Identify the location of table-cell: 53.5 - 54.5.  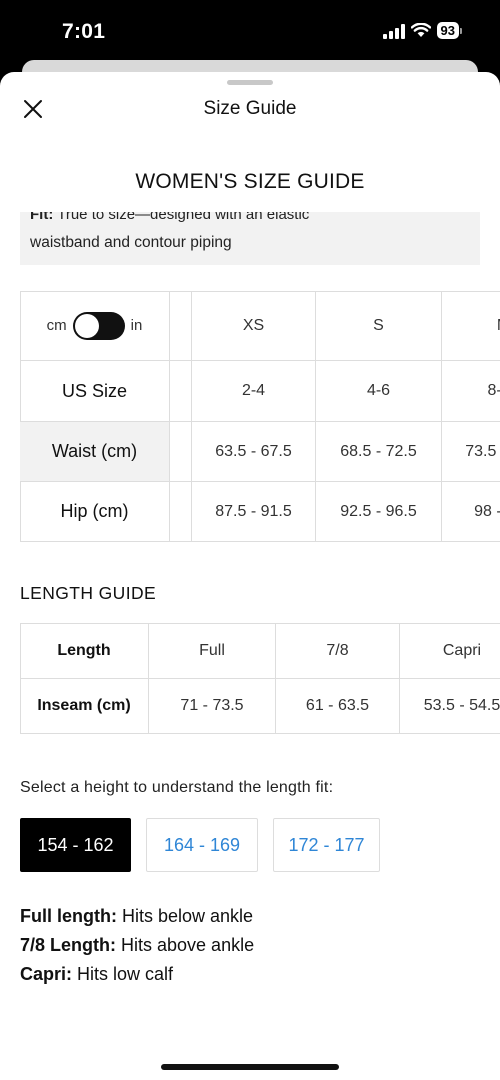
(450, 706).